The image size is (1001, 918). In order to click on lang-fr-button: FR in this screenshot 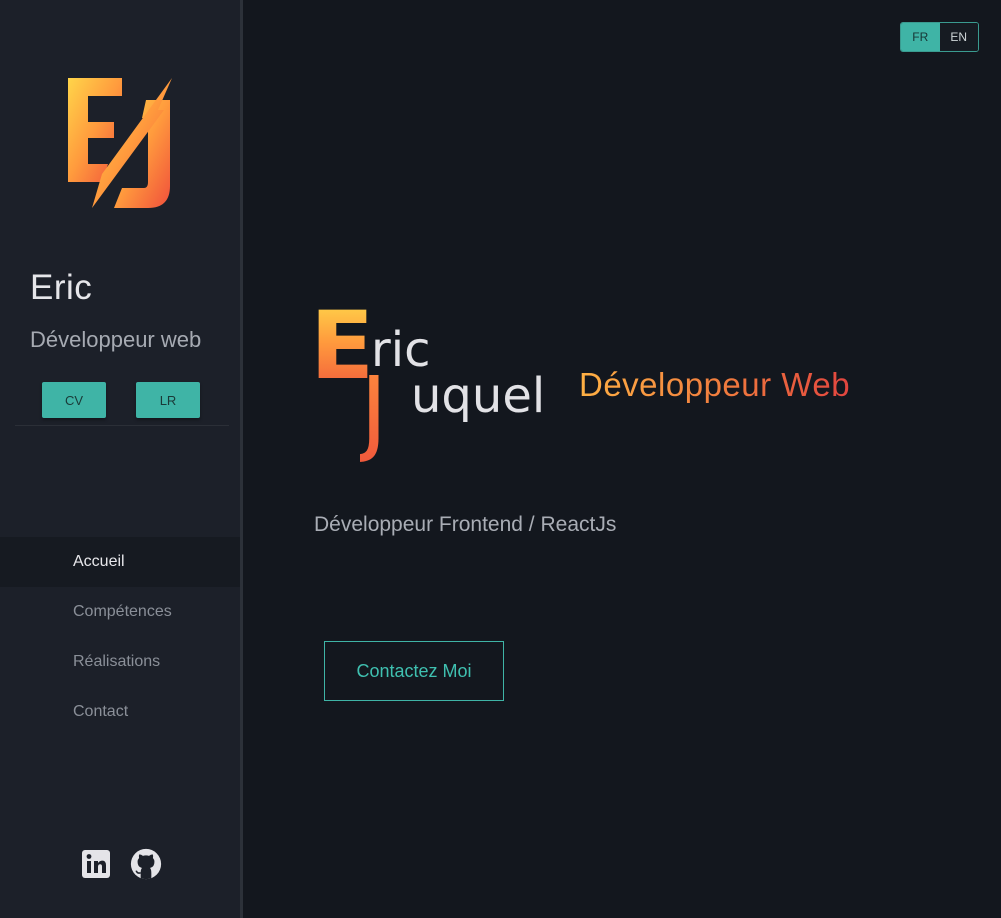, I will do `click(920, 37)`.